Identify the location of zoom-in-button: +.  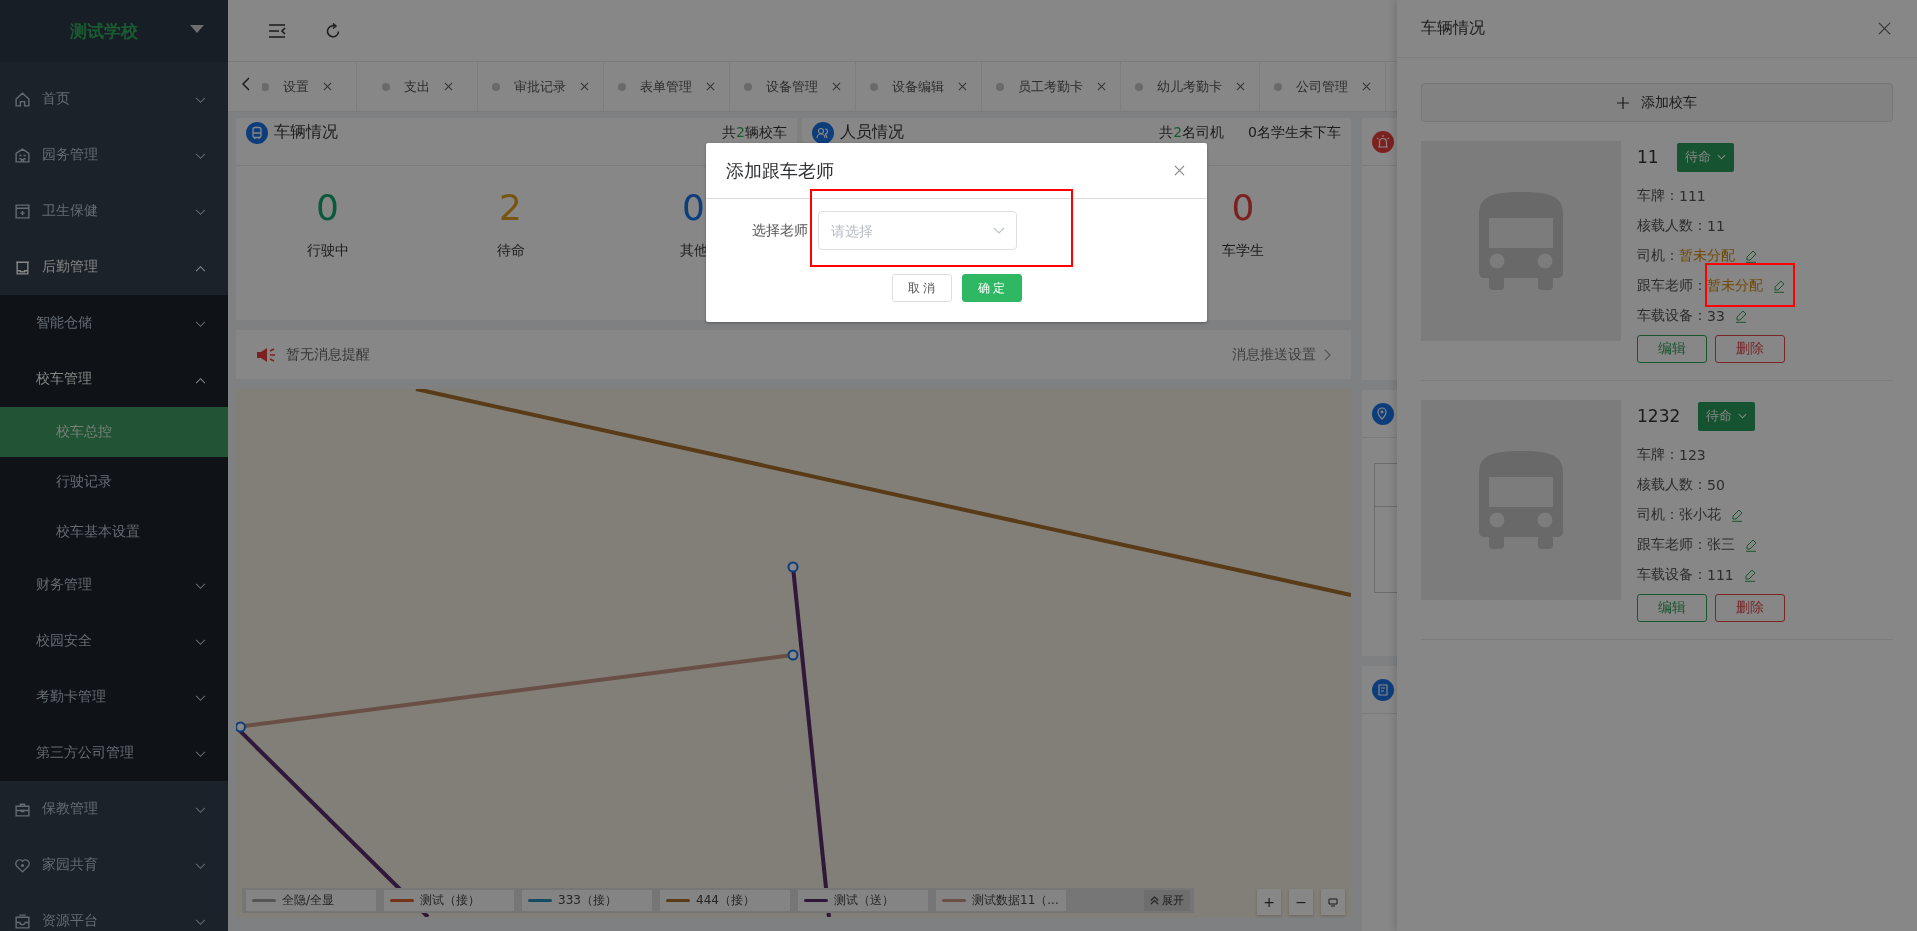
(1269, 902).